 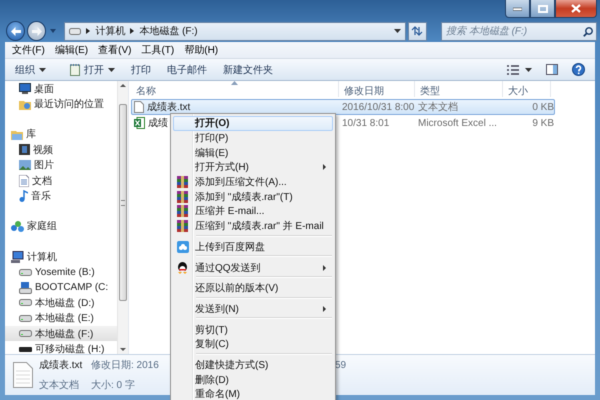 I want to click on down-arrow-icon, so click(x=123, y=349).